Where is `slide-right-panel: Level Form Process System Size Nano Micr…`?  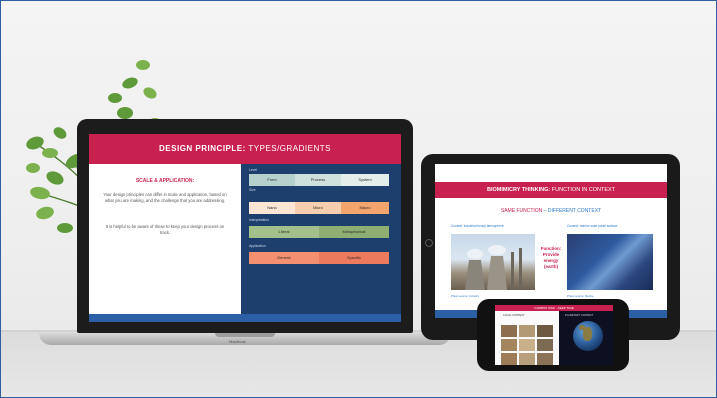 slide-right-panel: Level Form Process System Size Nano Micr… is located at coordinates (321, 239).